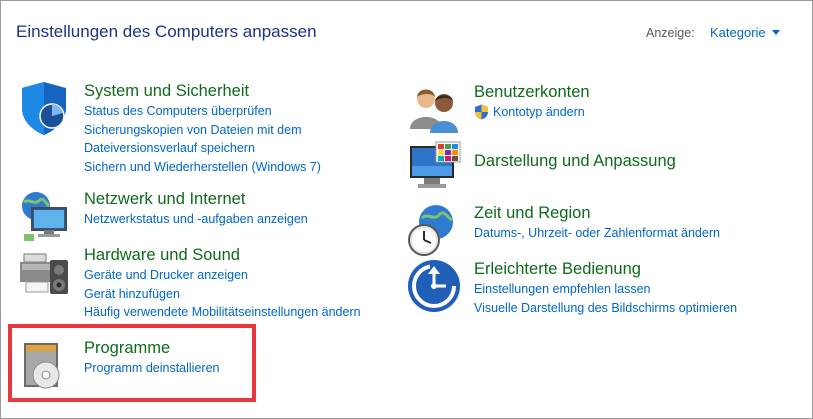 This screenshot has width=813, height=419. Describe the element at coordinates (202, 130) in the screenshot. I see `link-file-history-1: Sicherungskopien von Dateien mit dem` at that location.